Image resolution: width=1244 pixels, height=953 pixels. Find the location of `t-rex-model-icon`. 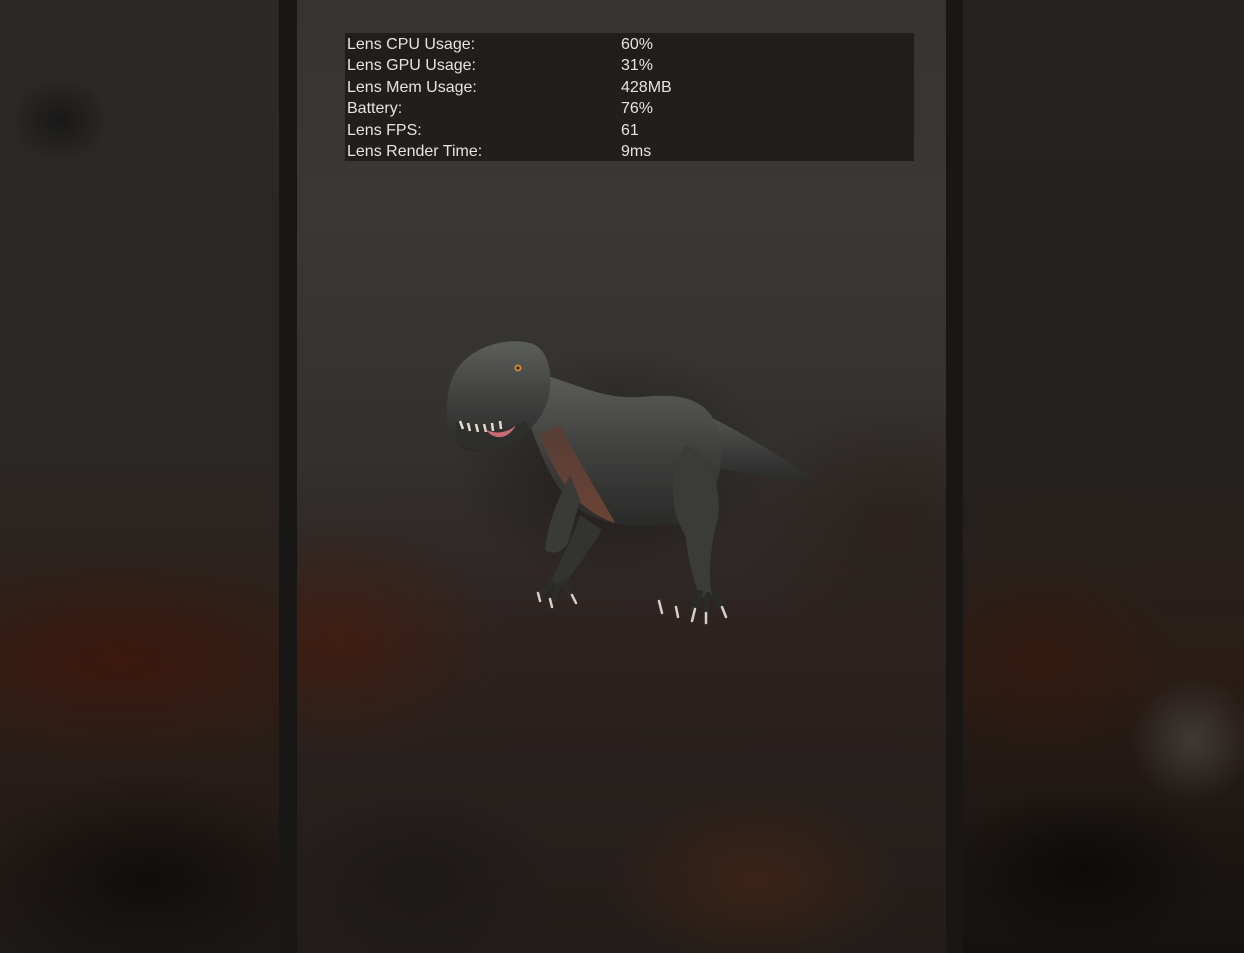

t-rex-model-icon is located at coordinates (630, 475).